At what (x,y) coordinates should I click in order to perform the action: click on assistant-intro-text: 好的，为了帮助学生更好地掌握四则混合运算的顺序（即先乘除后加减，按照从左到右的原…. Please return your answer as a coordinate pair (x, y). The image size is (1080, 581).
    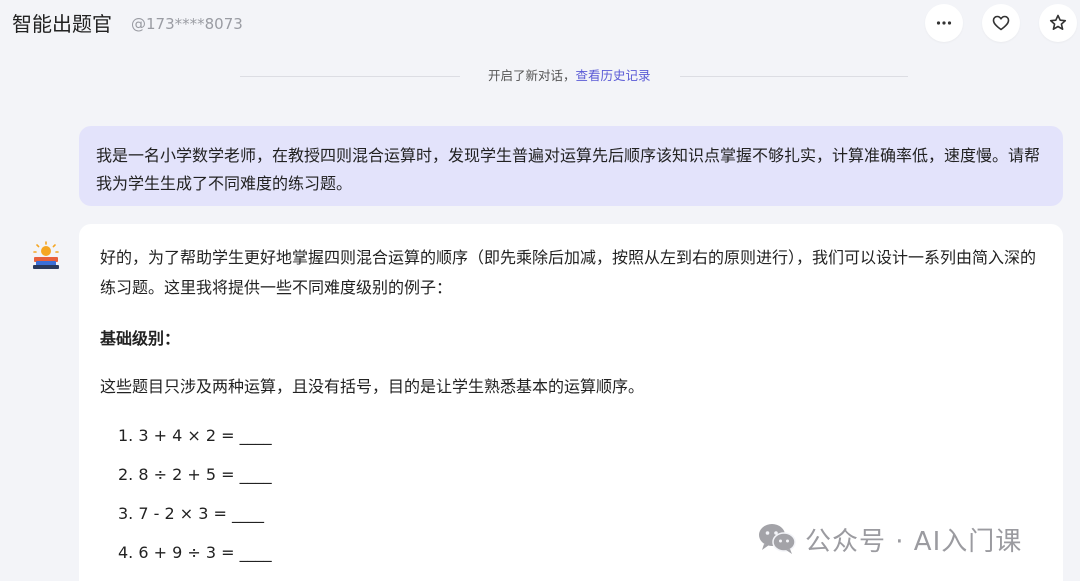
    Looking at the image, I should click on (568, 272).